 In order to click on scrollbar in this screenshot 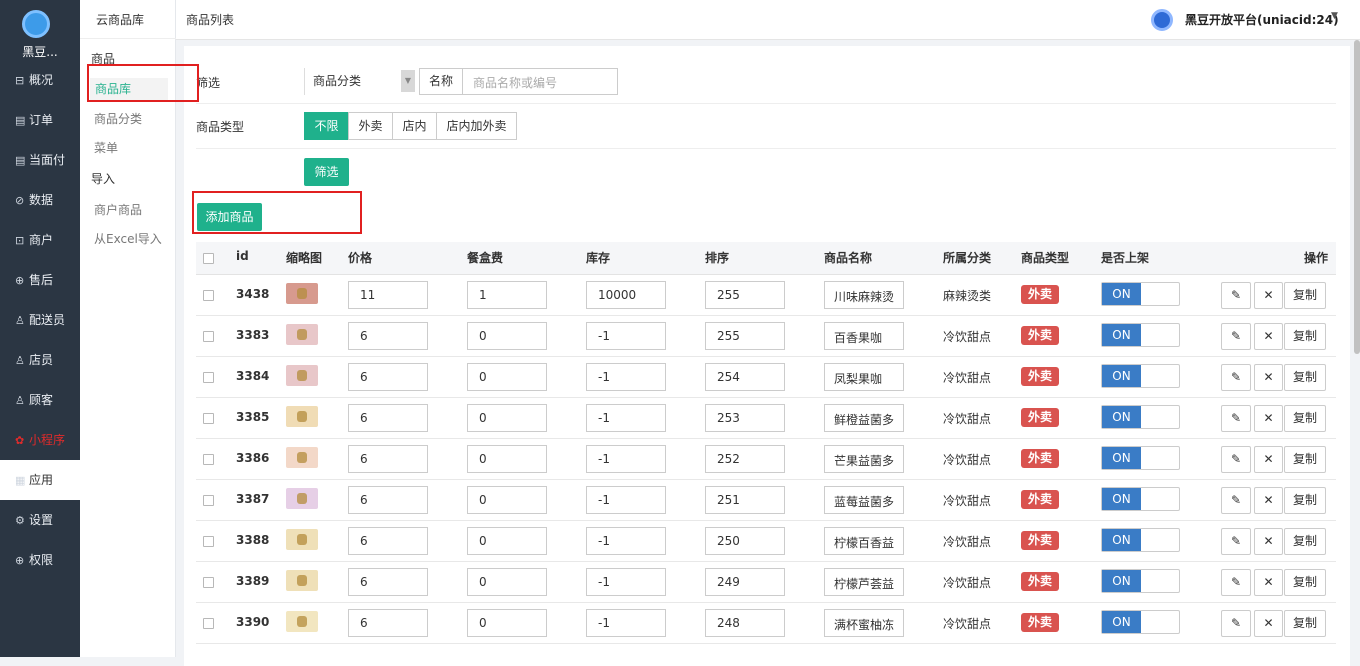, I will do `click(1357, 197)`.